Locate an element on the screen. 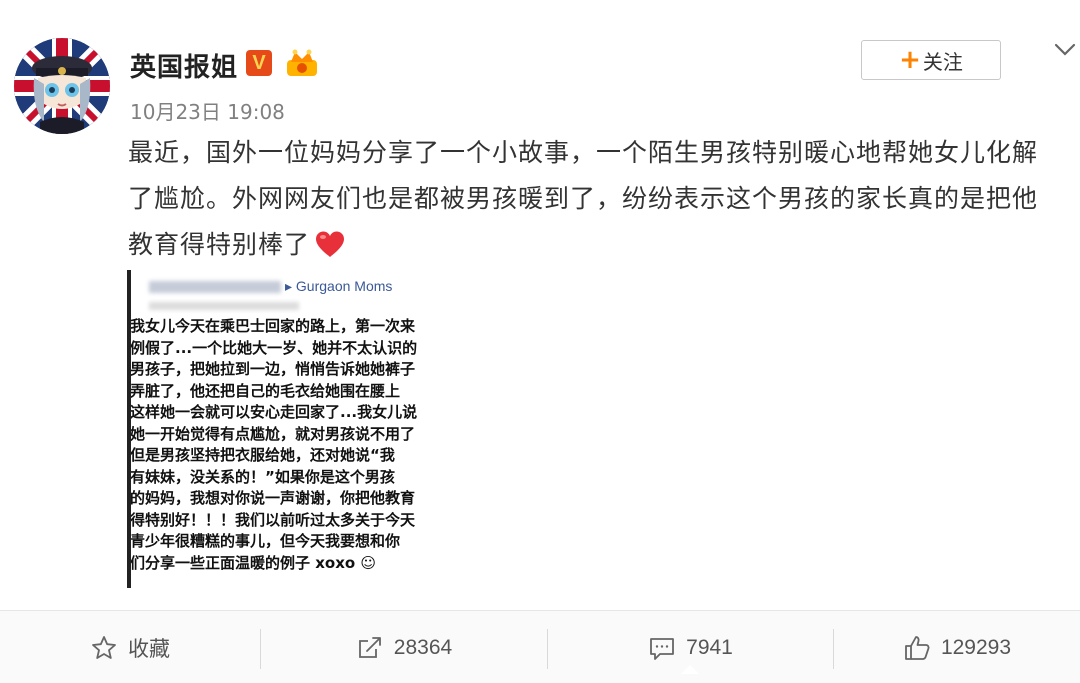 The width and height of the screenshot is (1080, 683). avatar-image is located at coordinates (62, 86).